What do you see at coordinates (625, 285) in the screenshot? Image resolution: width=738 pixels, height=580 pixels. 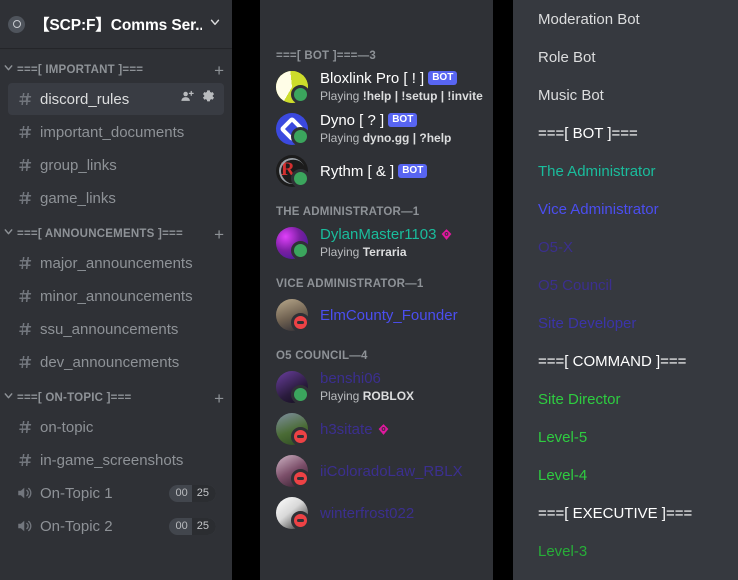 I see `role-item: O5 Council` at bounding box center [625, 285].